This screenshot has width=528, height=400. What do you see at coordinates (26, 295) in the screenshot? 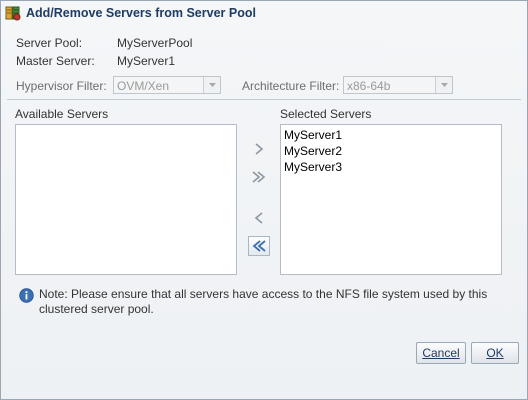
I see `info-icon` at bounding box center [26, 295].